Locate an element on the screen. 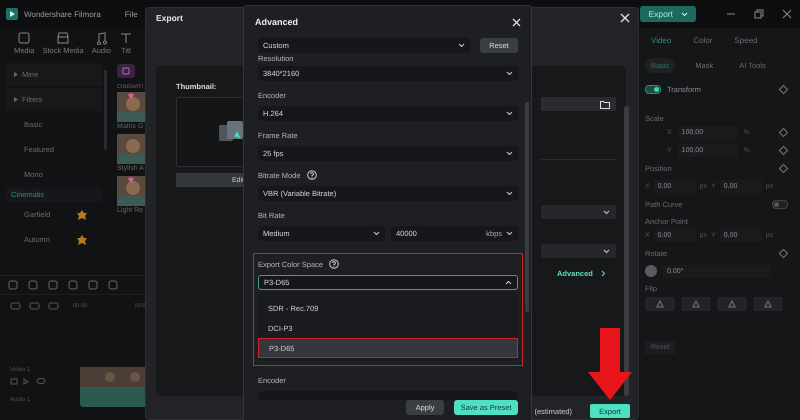 The height and width of the screenshot is (420, 800). dialog-title: Advanced is located at coordinates (276, 22).